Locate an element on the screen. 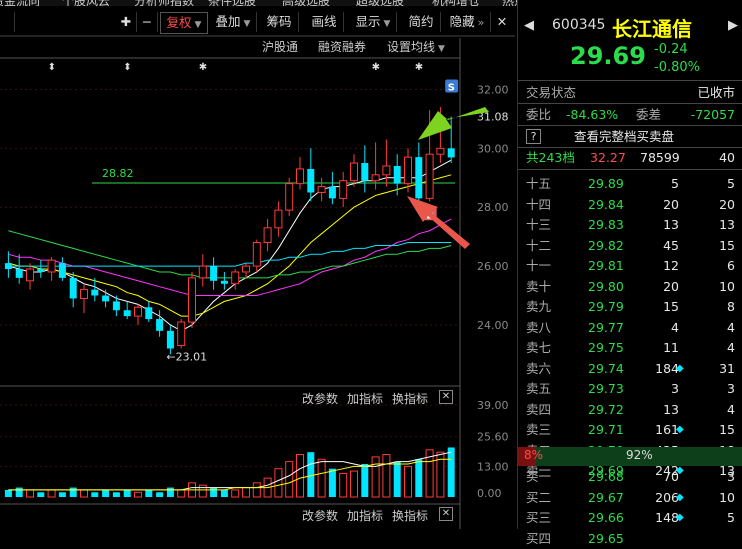 This screenshot has height=549, width=742. order-row: 买三 29.66 148 ◆ 5 is located at coordinates (630, 517).